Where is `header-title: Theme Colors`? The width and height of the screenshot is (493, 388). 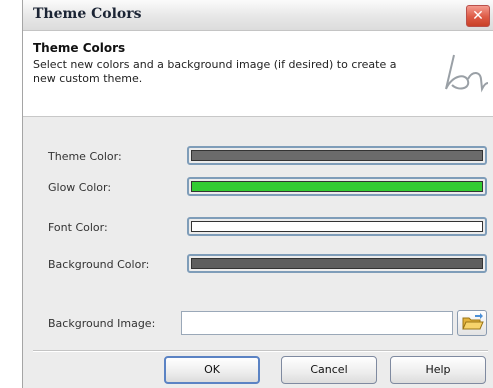 header-title: Theme Colors is located at coordinates (79, 48).